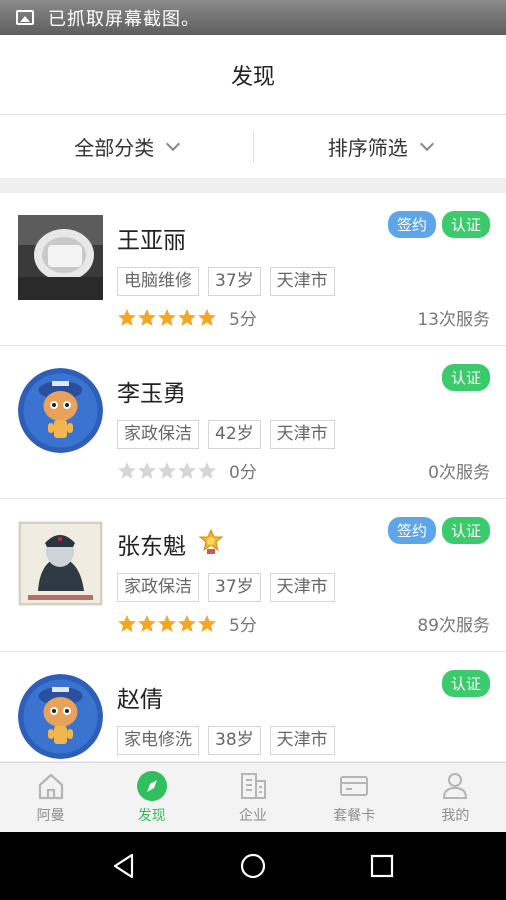 The width and height of the screenshot is (506, 900). I want to click on status-bar: 已抓取屏幕截图。, so click(253, 17).